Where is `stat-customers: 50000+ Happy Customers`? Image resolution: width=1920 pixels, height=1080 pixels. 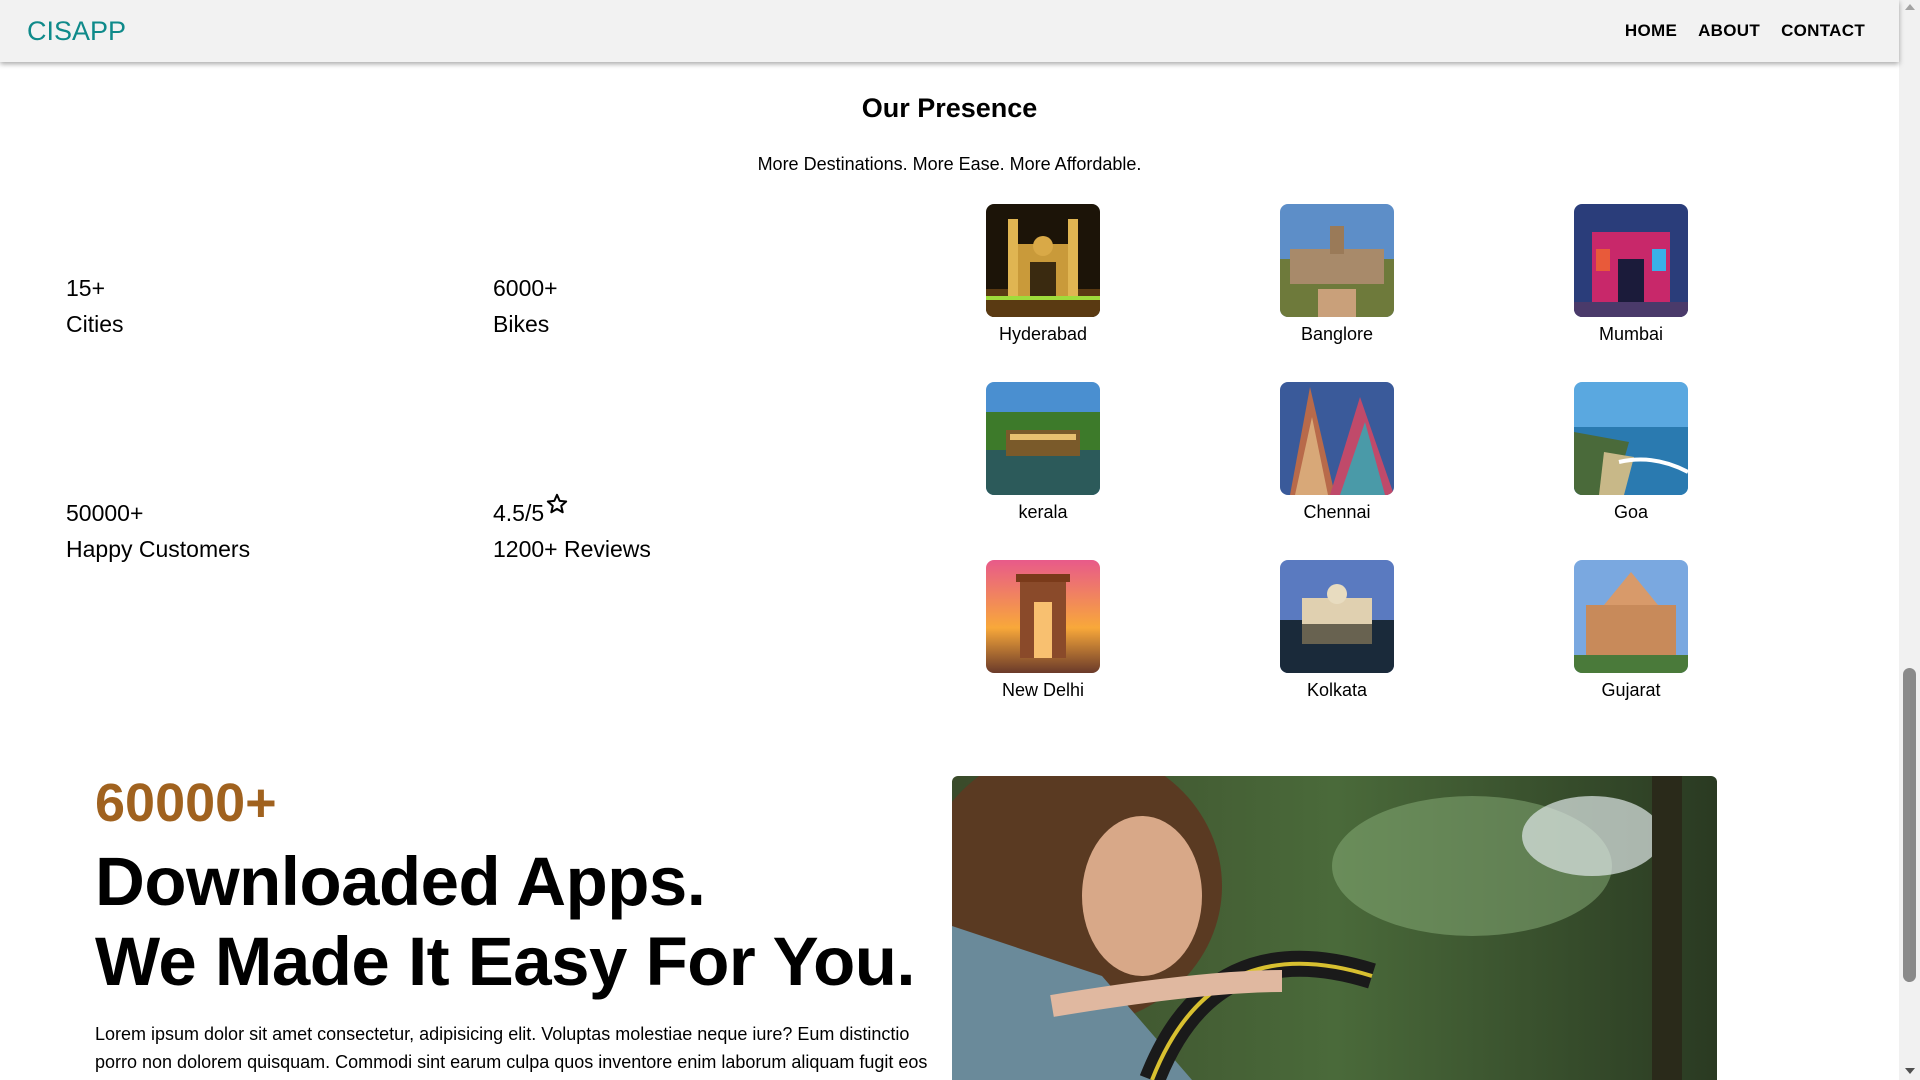 stat-customers: 50000+ Happy Customers is located at coordinates (158, 531).